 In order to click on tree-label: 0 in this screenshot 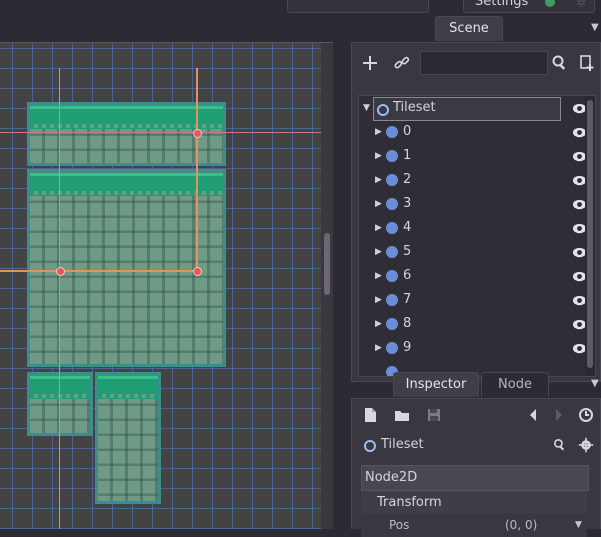, I will do `click(407, 131)`.